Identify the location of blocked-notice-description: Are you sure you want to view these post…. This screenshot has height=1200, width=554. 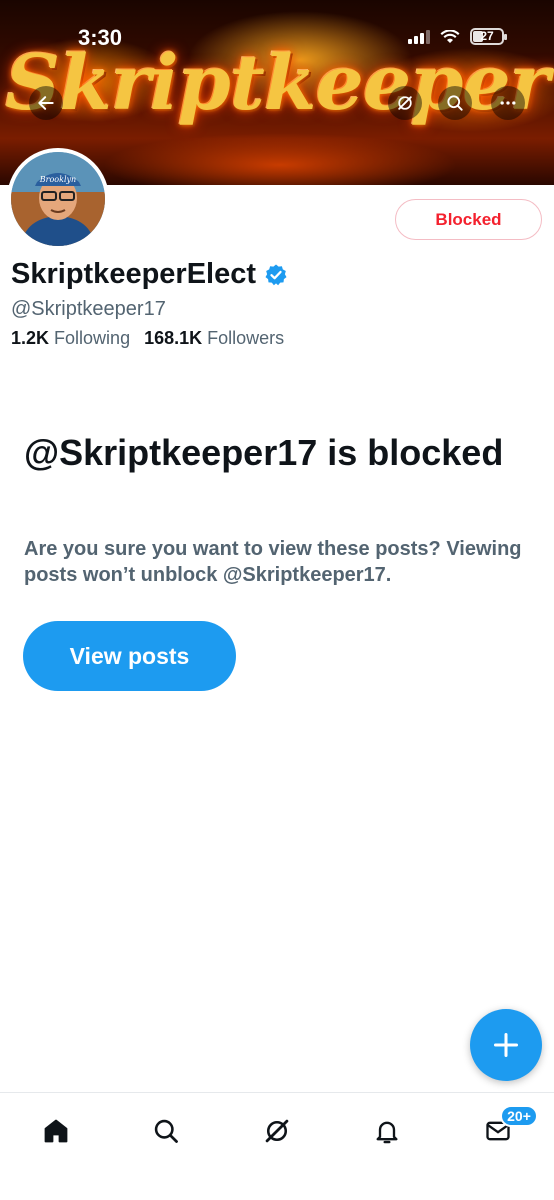
(273, 562).